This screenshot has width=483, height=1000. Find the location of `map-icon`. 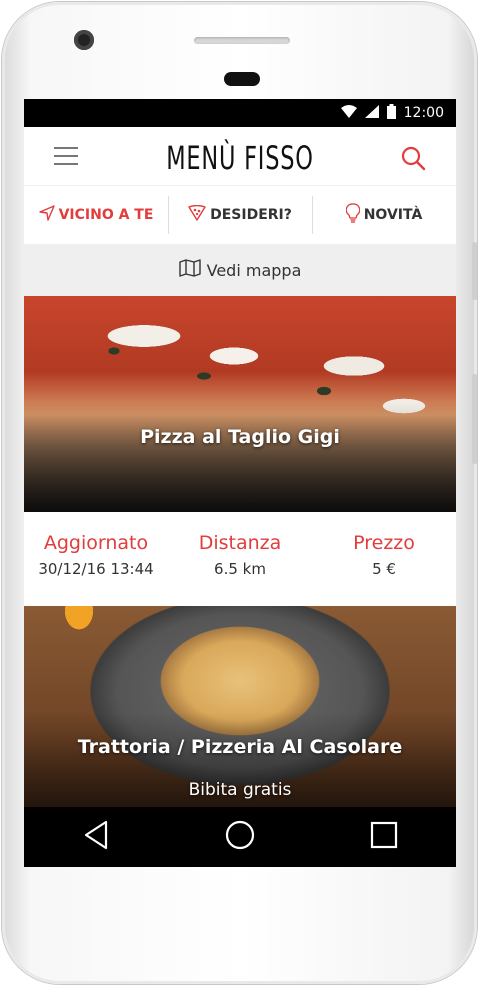

map-icon is located at coordinates (189, 270).